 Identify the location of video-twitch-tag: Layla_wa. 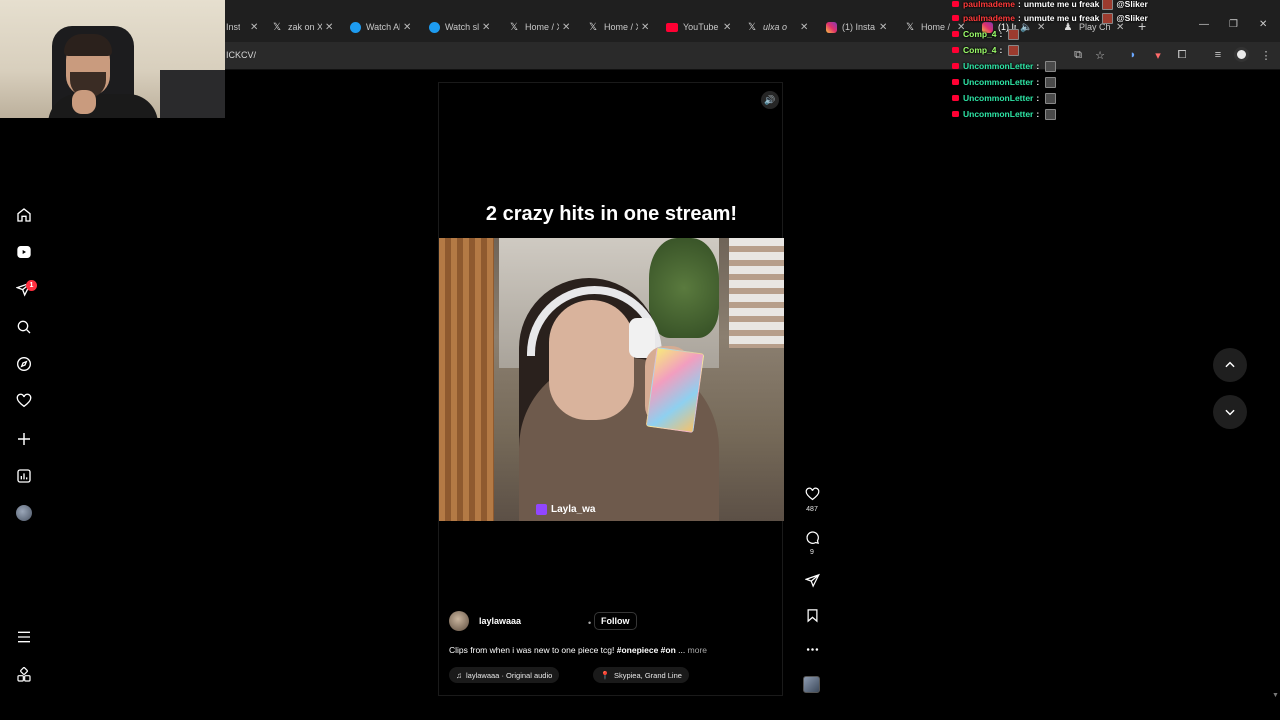
(565, 509).